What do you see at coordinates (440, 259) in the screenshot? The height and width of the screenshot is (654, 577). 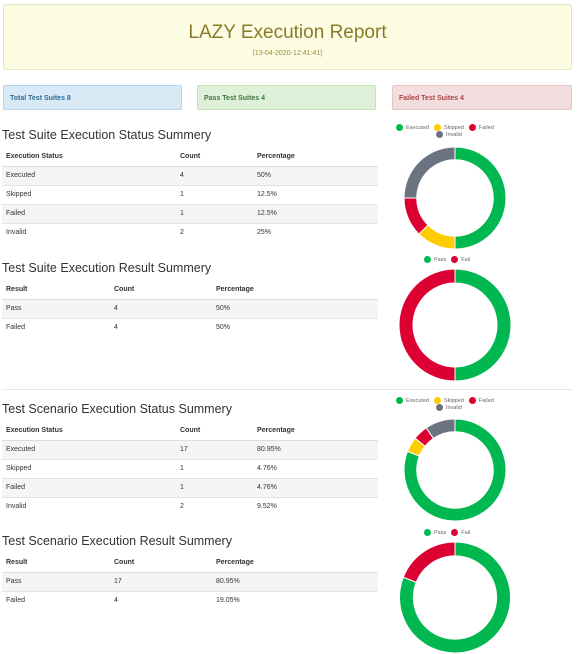 I see `legend-label: Pass` at bounding box center [440, 259].